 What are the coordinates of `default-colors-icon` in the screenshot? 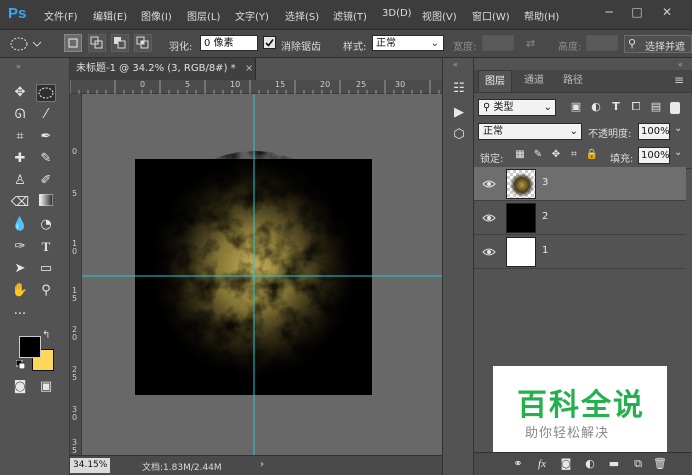 It's located at (20, 364).